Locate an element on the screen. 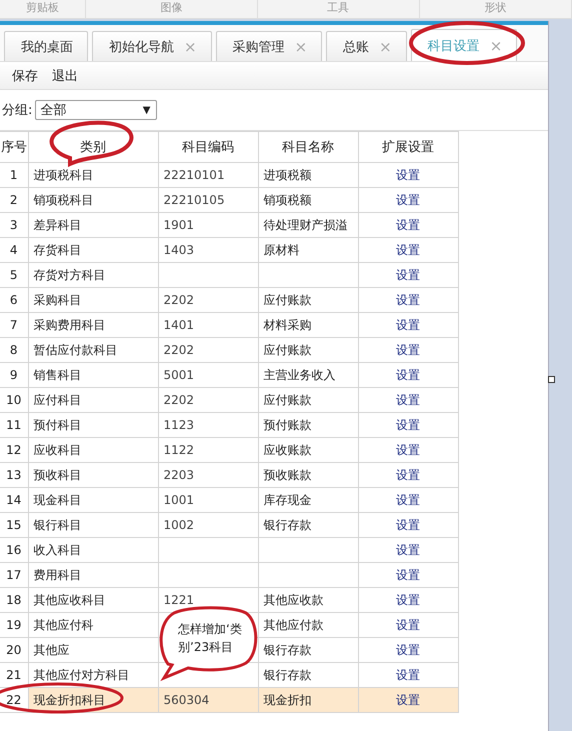 This screenshot has height=731, width=572. table-cell: 11 is located at coordinates (14, 425).